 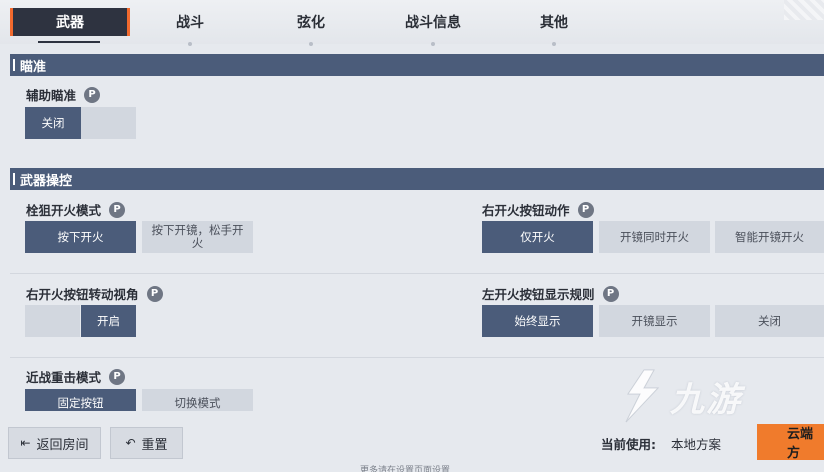 What do you see at coordinates (706, 399) in the screenshot?
I see `watermark-text: 九游` at bounding box center [706, 399].